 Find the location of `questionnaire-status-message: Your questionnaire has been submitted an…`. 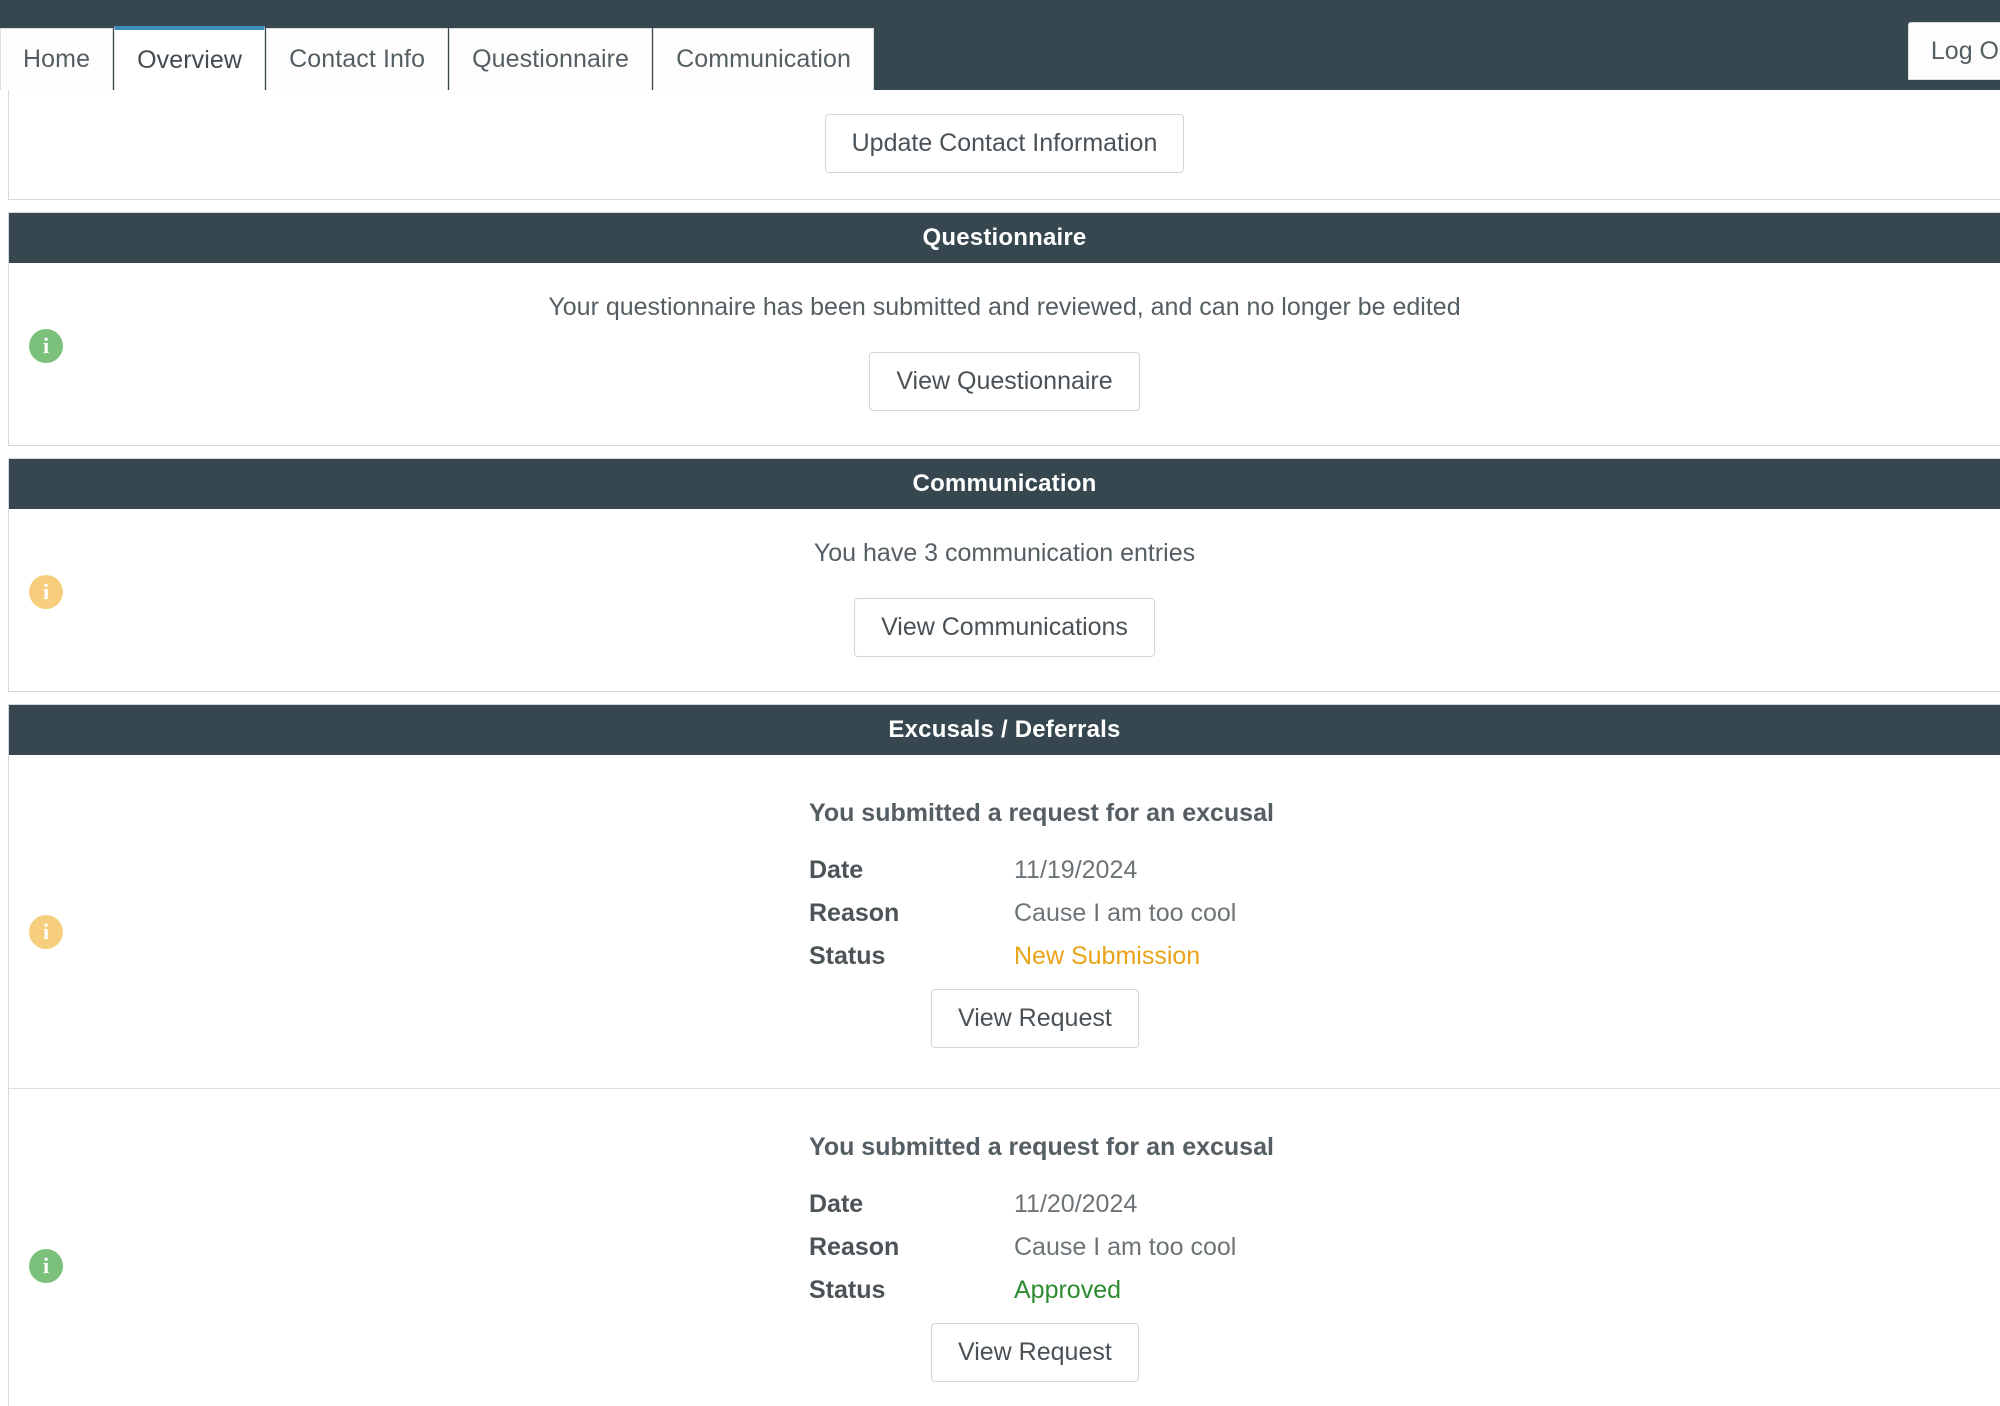

questionnaire-status-message: Your questionnaire has been submitted an… is located at coordinates (1004, 307).